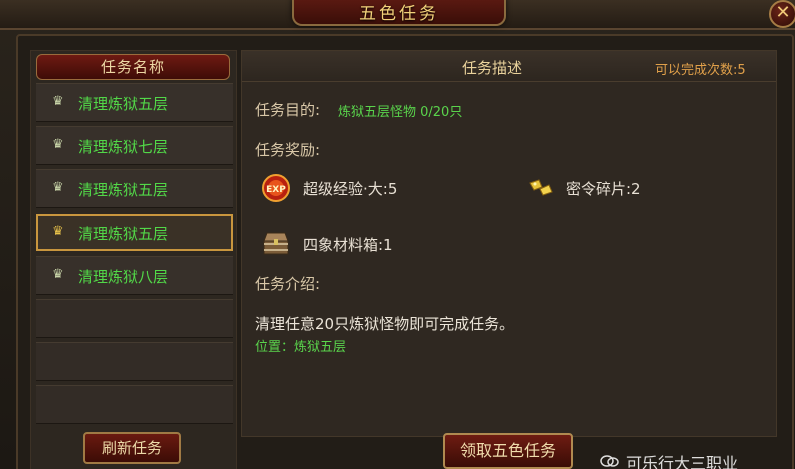 The height and width of the screenshot is (469, 795). Describe the element at coordinates (682, 461) in the screenshot. I see `watermark-text: 可乐行大三职业` at that location.